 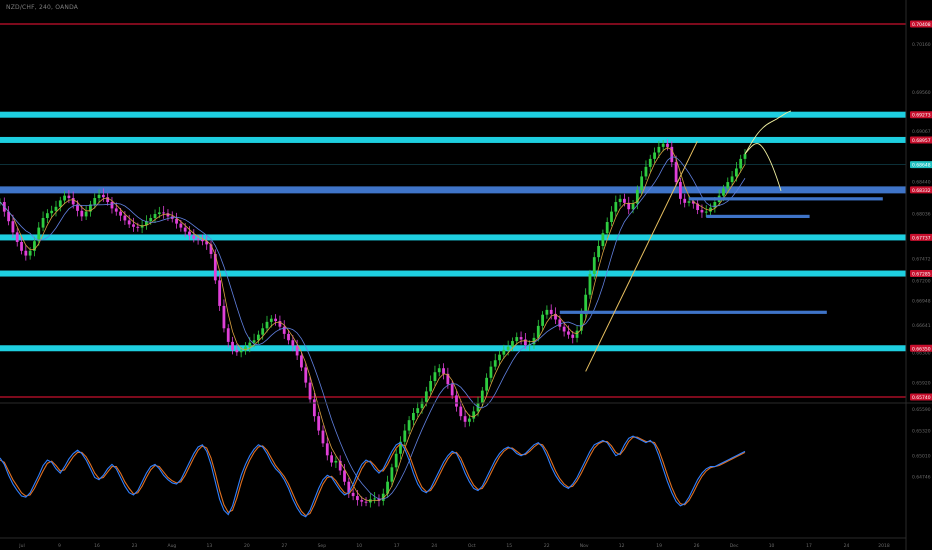 What do you see at coordinates (135, 546) in the screenshot?
I see `x-tick-label: 23` at bounding box center [135, 546].